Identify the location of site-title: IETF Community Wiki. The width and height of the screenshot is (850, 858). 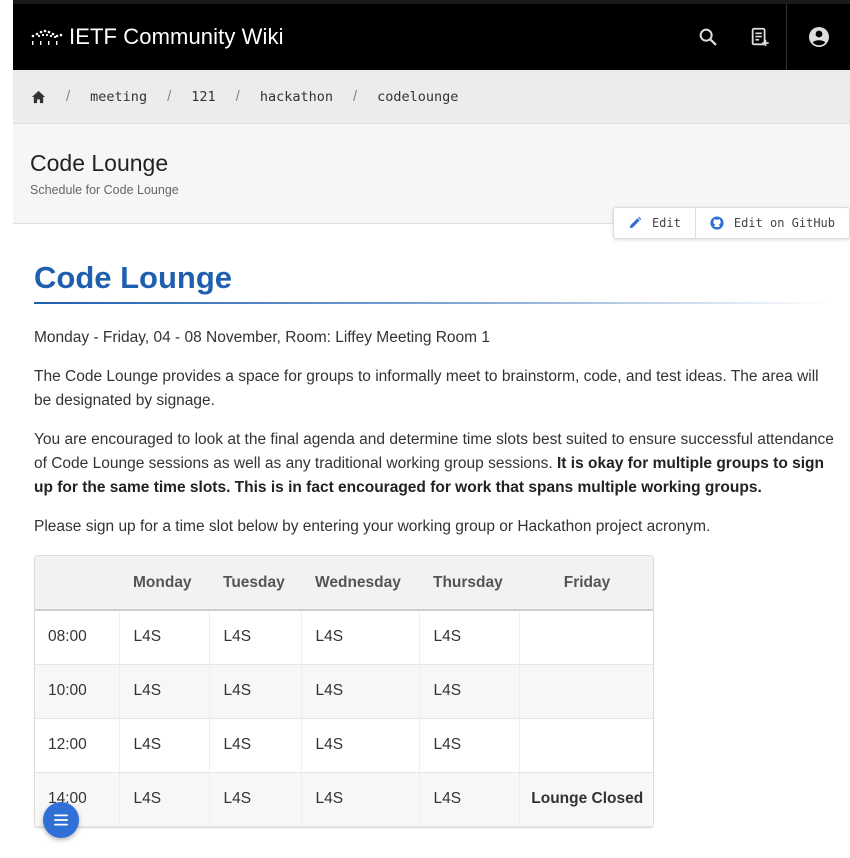
(176, 37).